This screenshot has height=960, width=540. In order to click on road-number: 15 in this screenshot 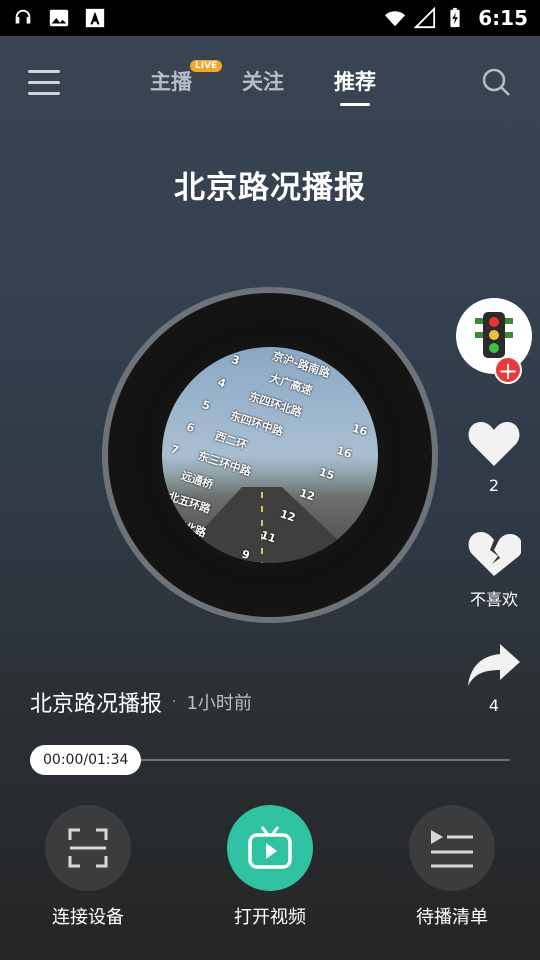, I will do `click(326, 474)`.